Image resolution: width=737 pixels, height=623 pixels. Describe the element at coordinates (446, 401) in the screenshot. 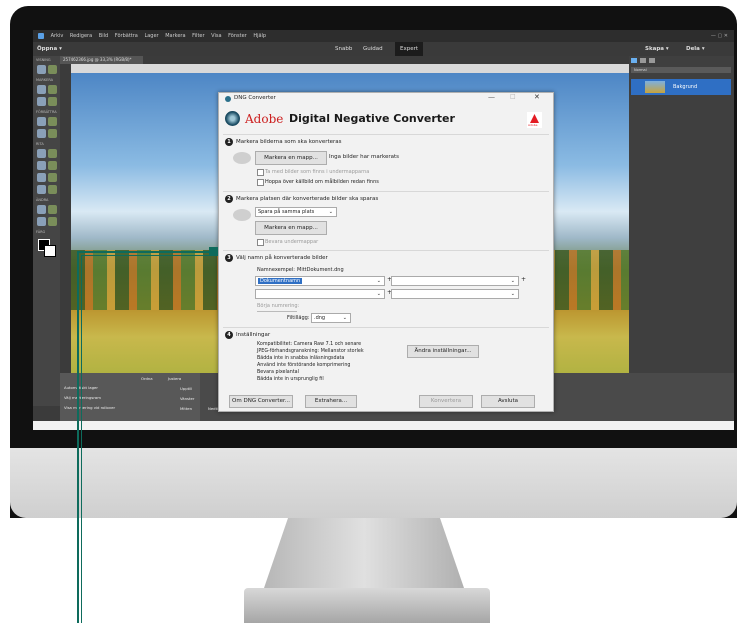

I see `convert-button: Konvertera` at that location.